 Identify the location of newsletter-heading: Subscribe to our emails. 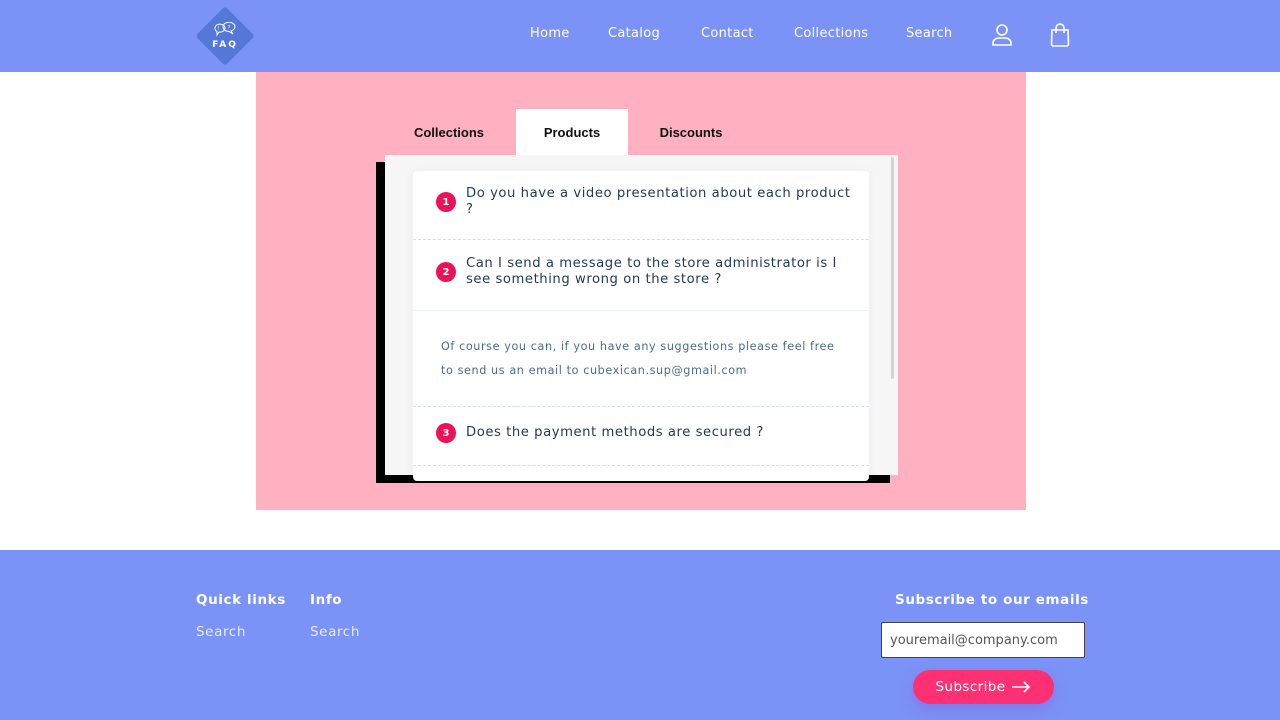
(992, 600).